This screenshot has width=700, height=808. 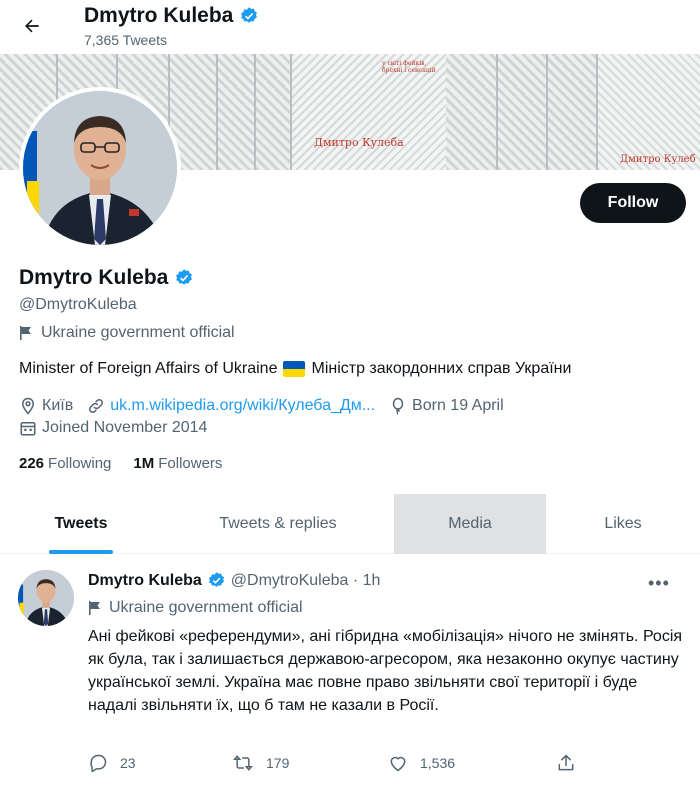 I want to click on followers-label: Followers, so click(x=190, y=463).